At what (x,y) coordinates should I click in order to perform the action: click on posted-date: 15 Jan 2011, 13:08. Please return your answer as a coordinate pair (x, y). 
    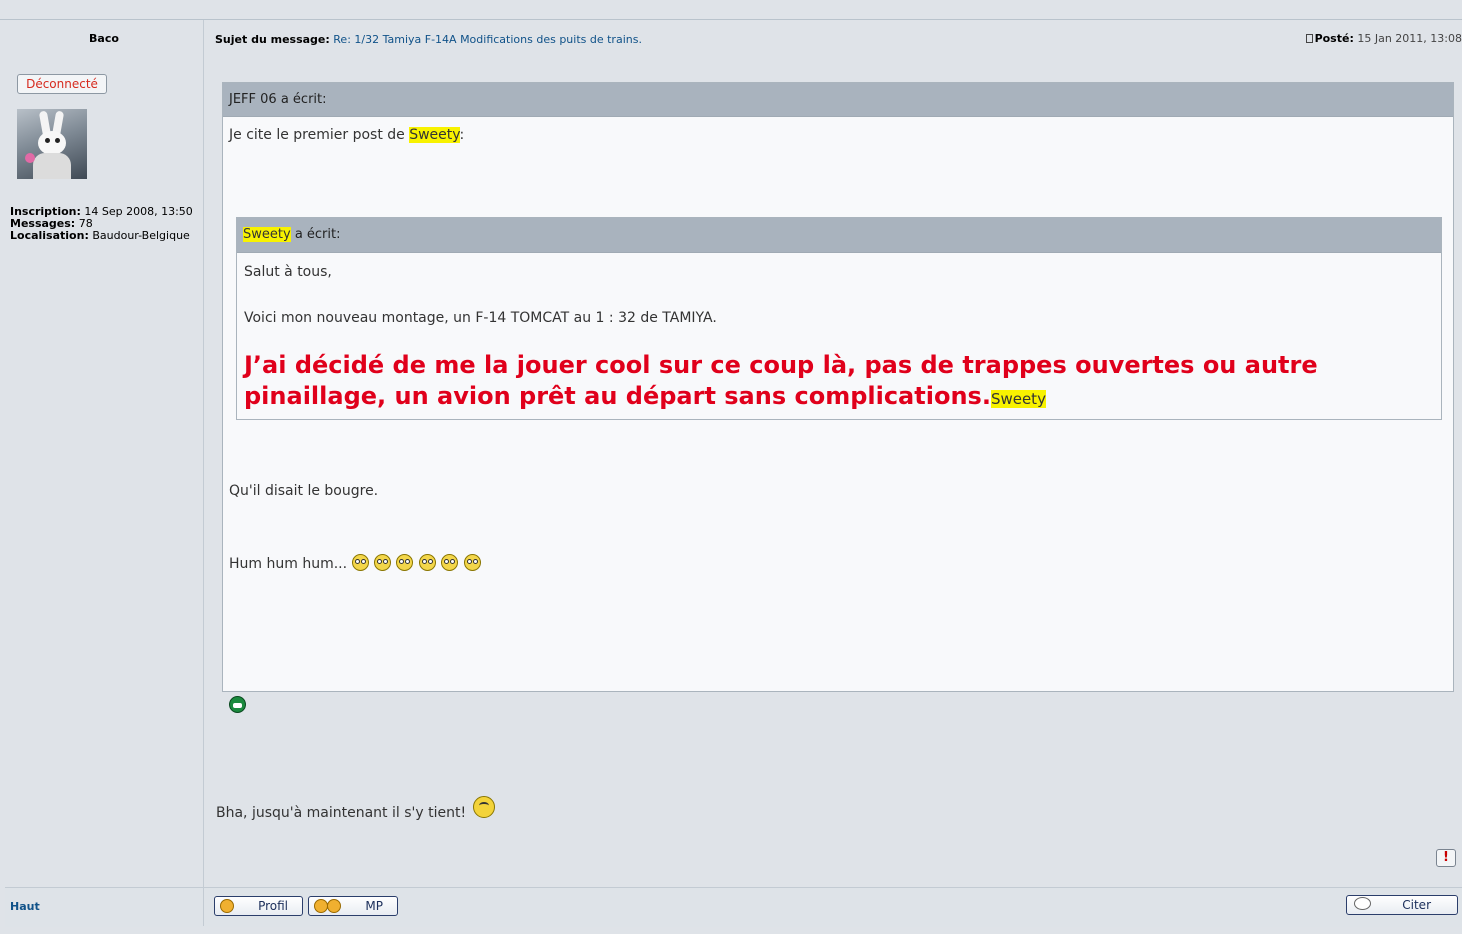
    Looking at the image, I should click on (1409, 38).